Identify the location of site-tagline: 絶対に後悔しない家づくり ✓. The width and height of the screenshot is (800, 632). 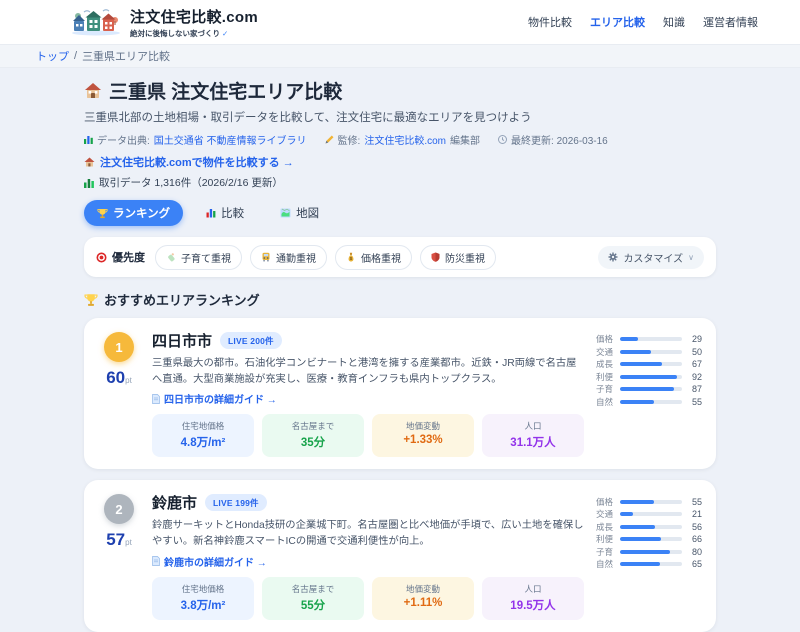
(179, 33).